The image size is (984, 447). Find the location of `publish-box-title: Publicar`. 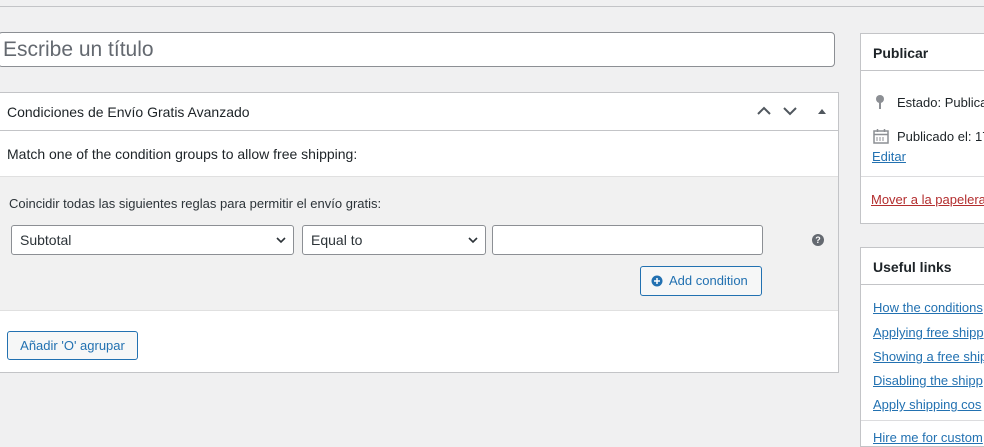

publish-box-title: Publicar is located at coordinates (901, 53).